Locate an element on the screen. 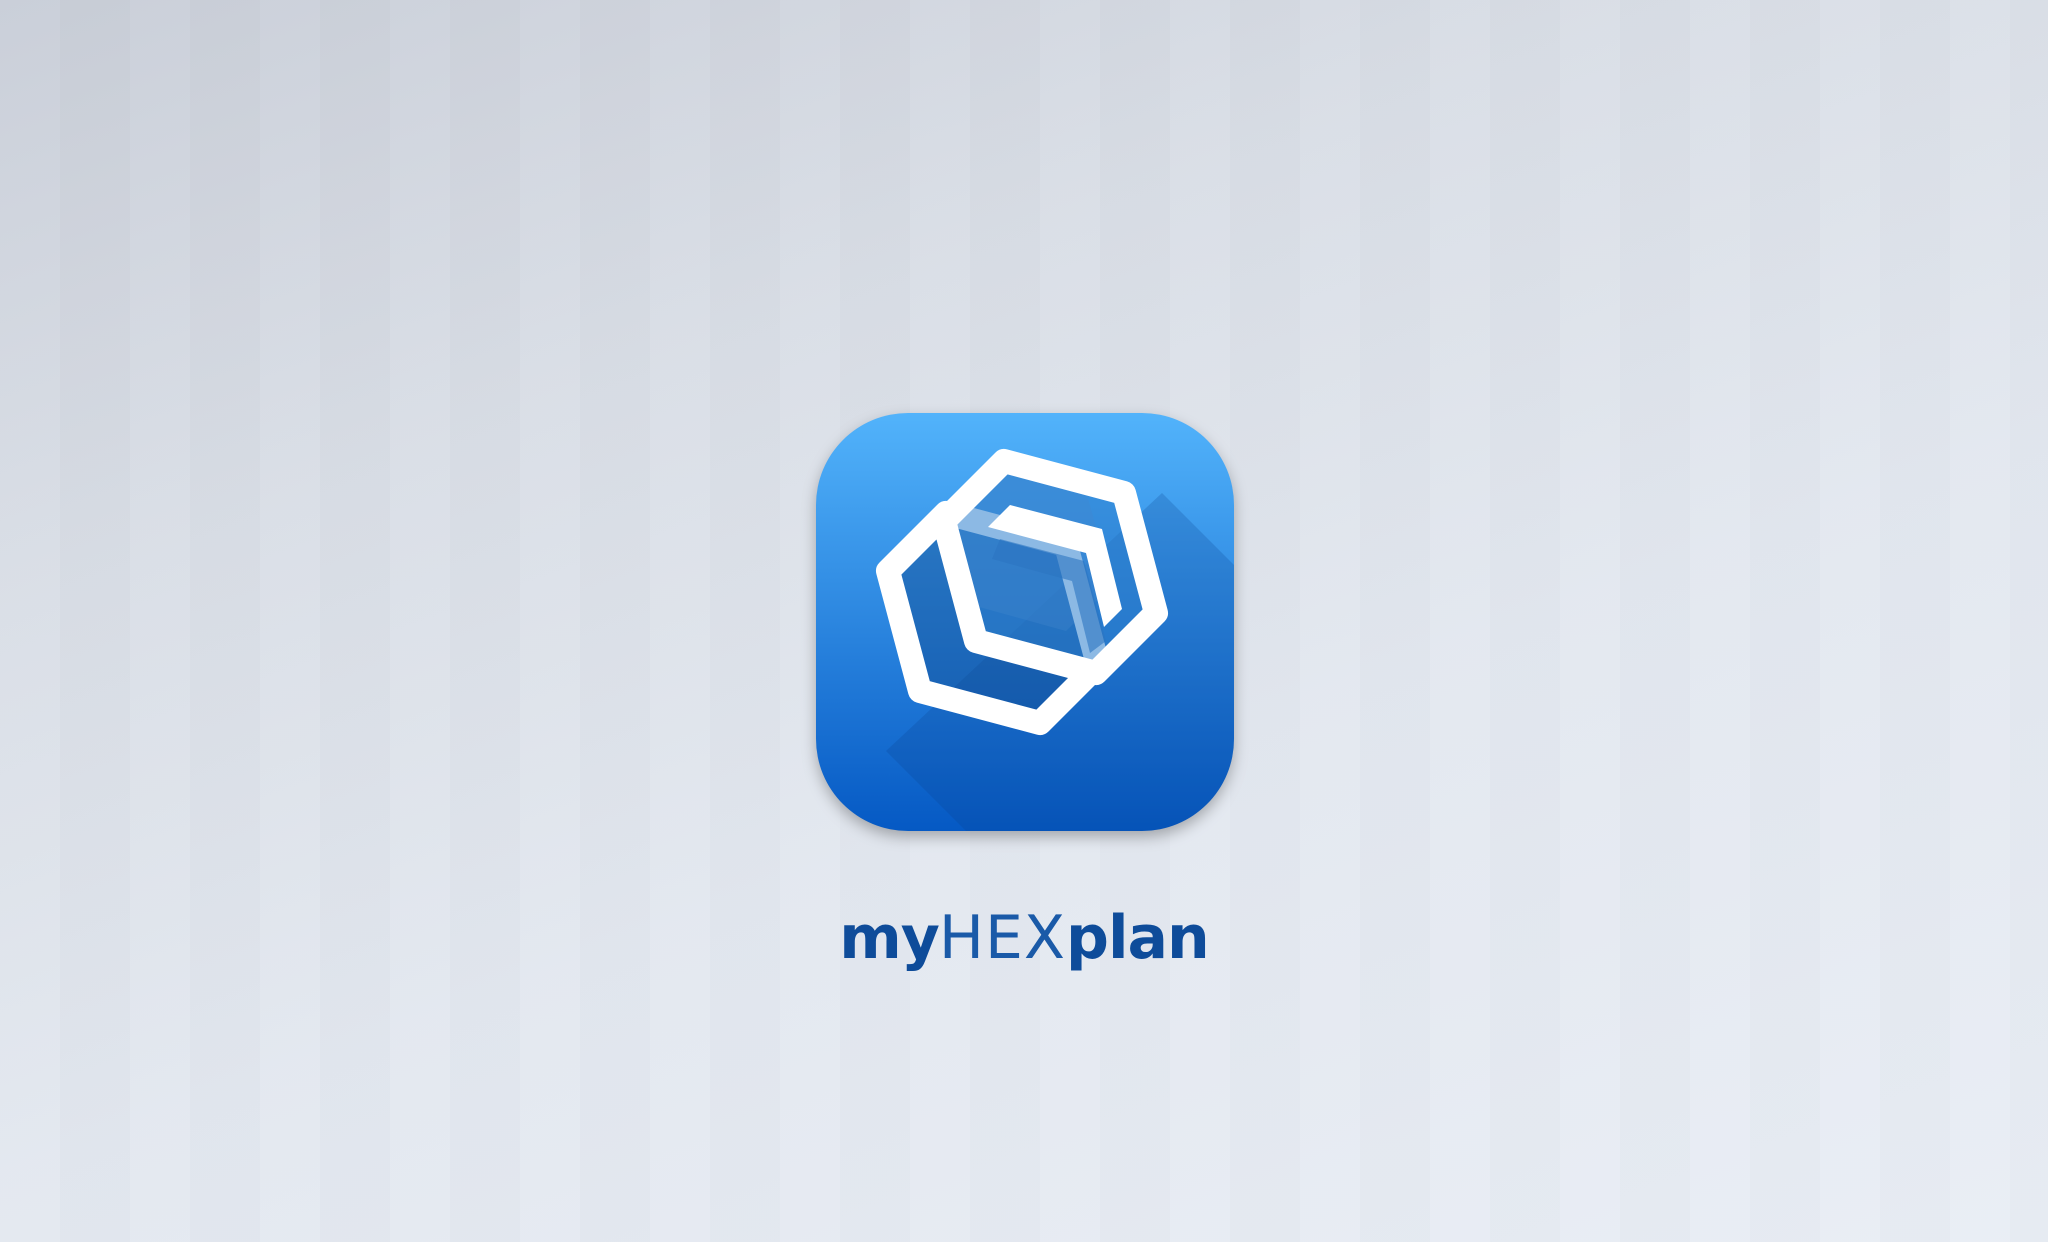  app-name-suffix: plan is located at coordinates (1138, 938).